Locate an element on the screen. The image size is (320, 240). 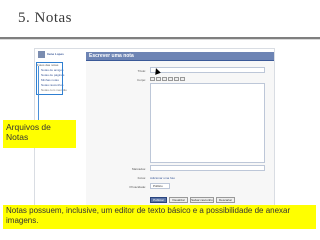
body-label: Corpo: is located at coordinates (141, 80).